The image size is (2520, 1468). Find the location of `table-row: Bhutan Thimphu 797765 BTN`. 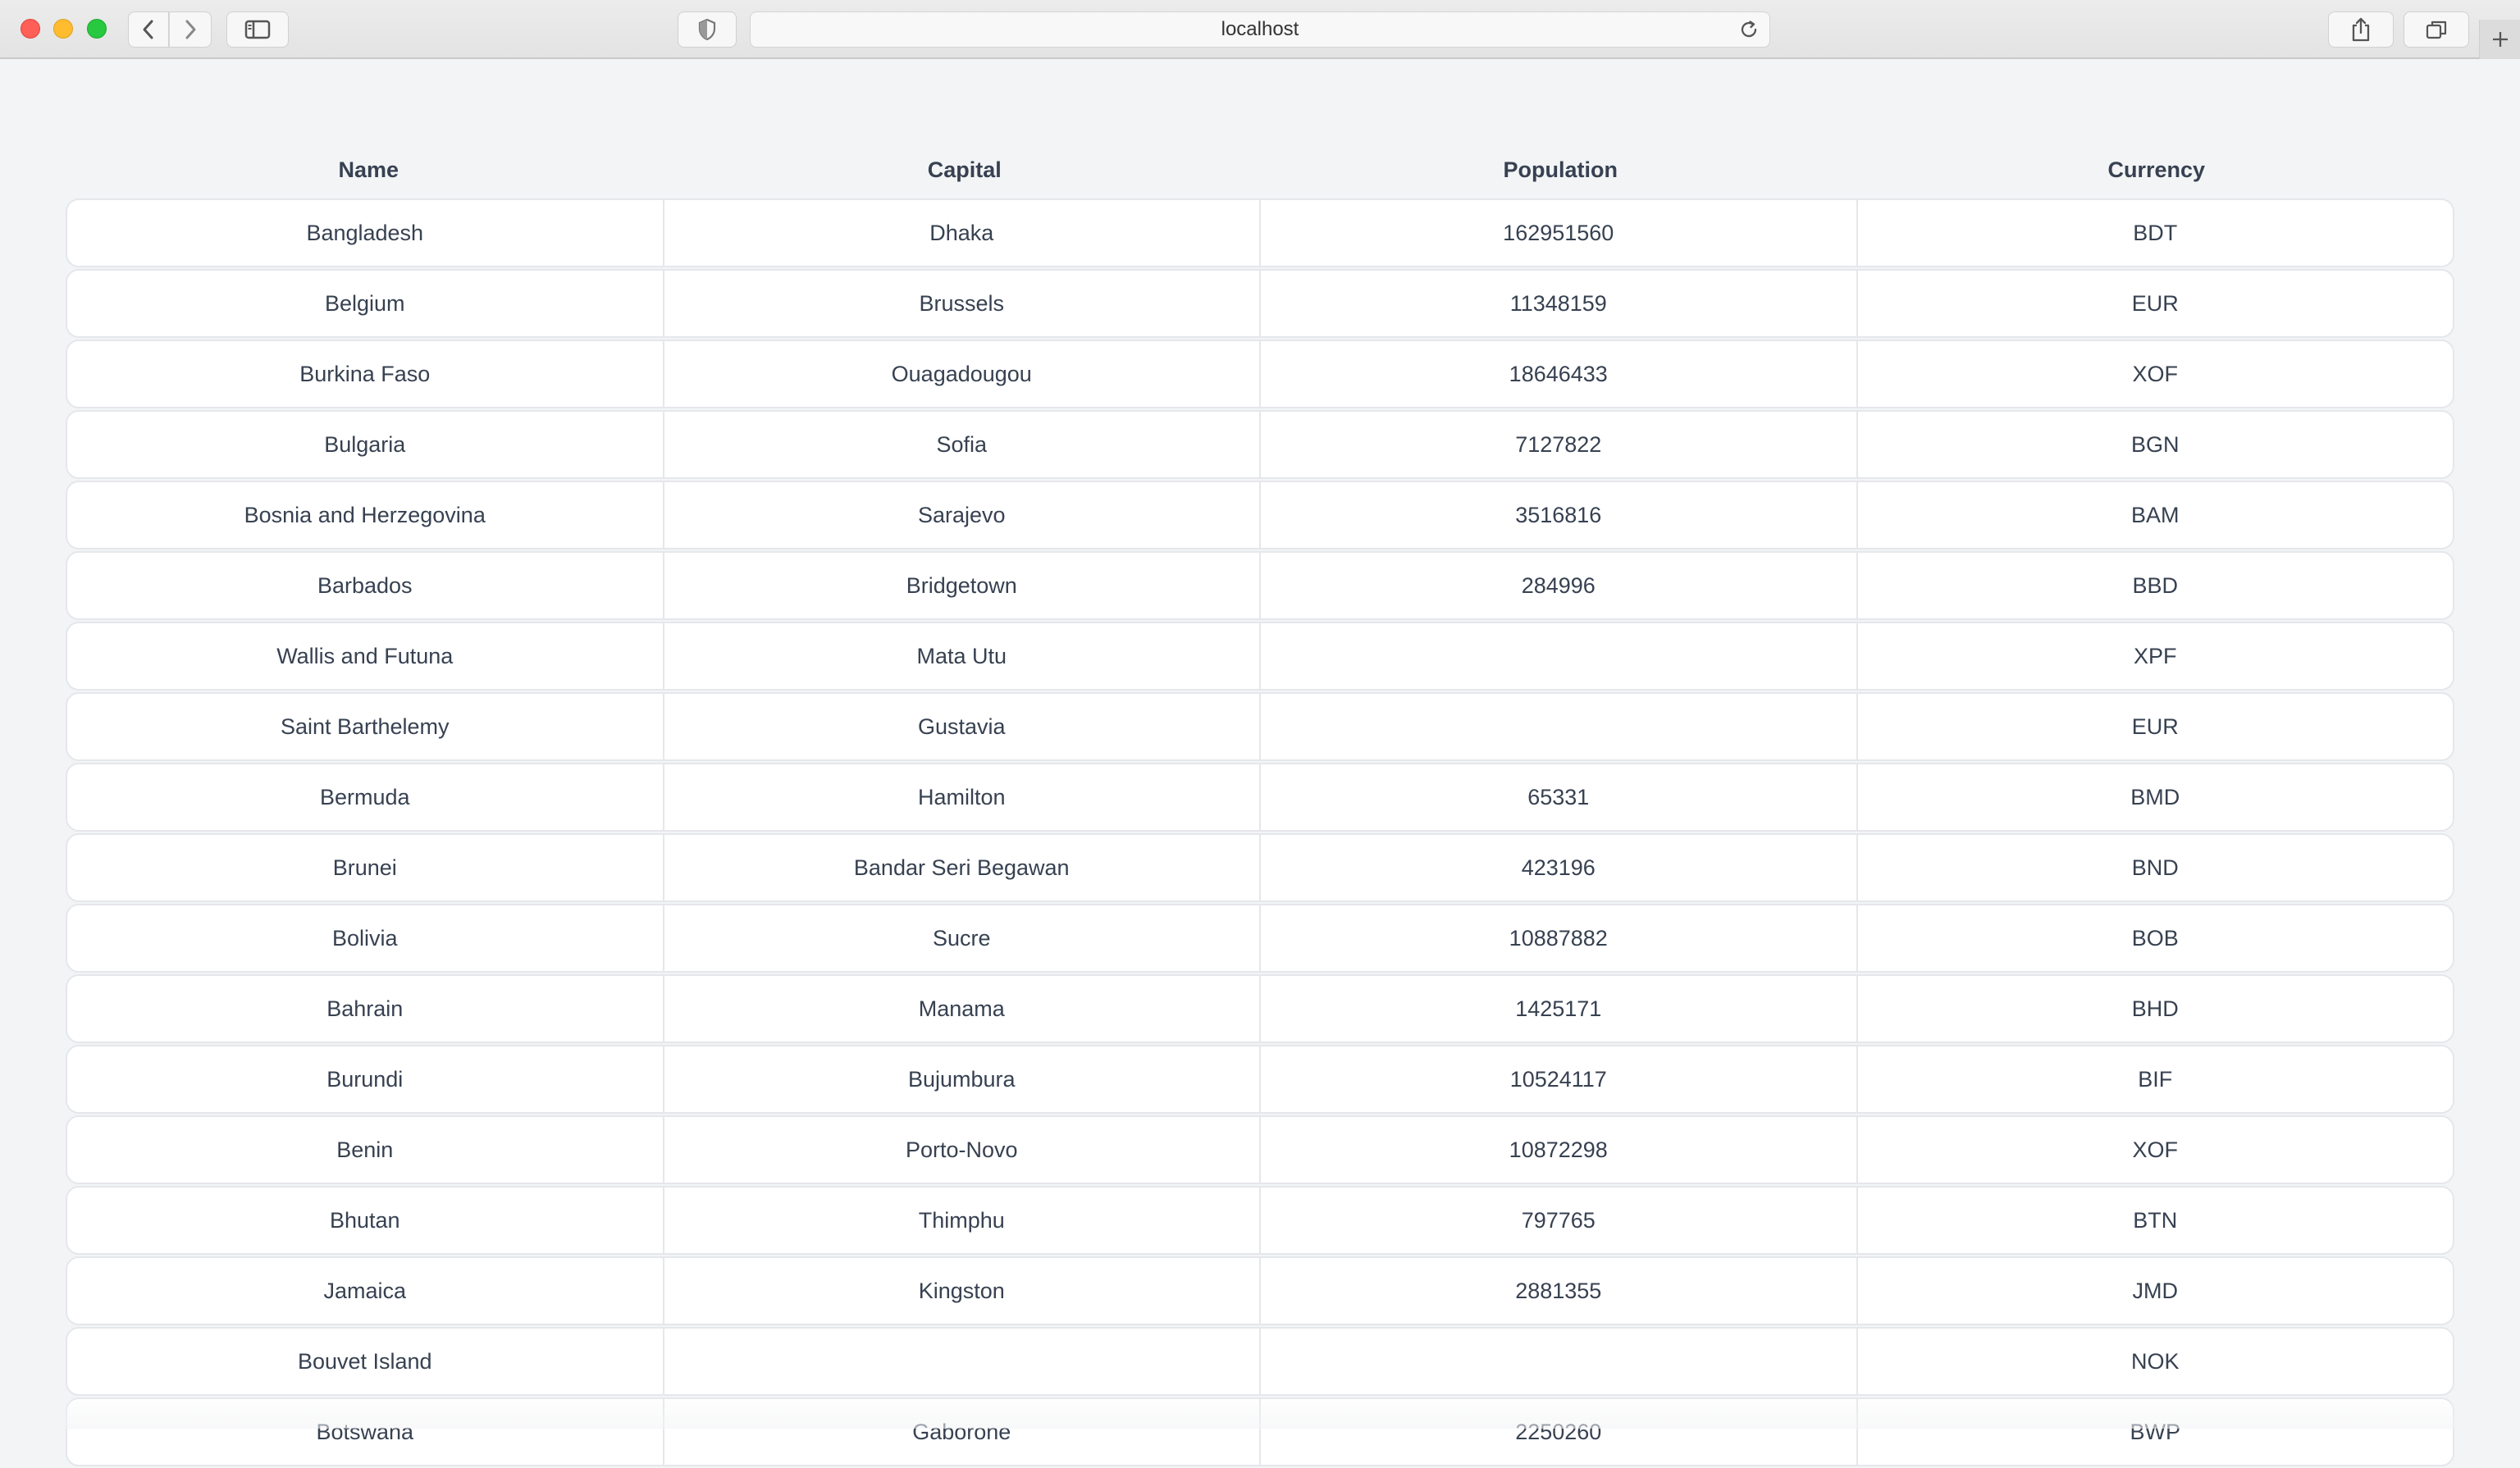

table-row: Bhutan Thimphu 797765 BTN is located at coordinates (1260, 1220).